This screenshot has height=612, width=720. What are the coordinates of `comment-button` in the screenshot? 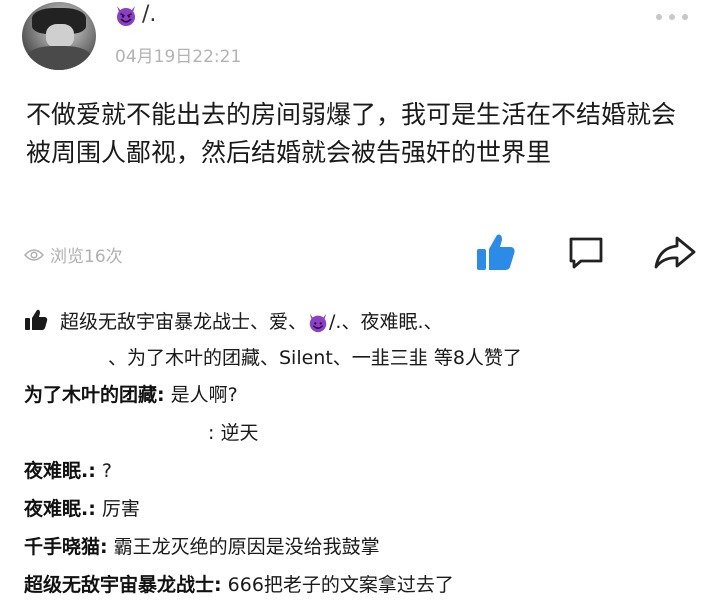 It's located at (586, 253).